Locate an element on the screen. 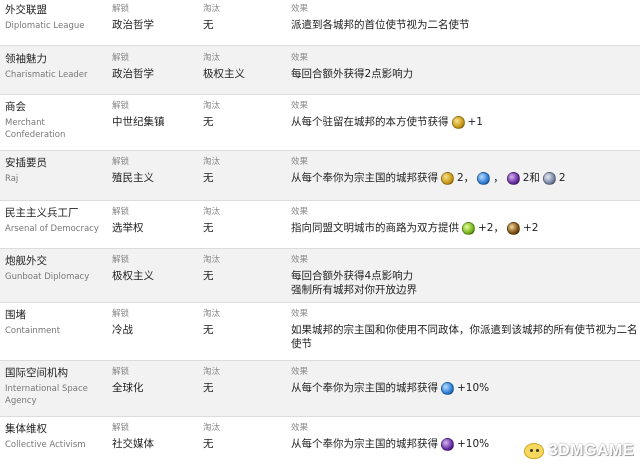  gold-icon is located at coordinates (447, 178).